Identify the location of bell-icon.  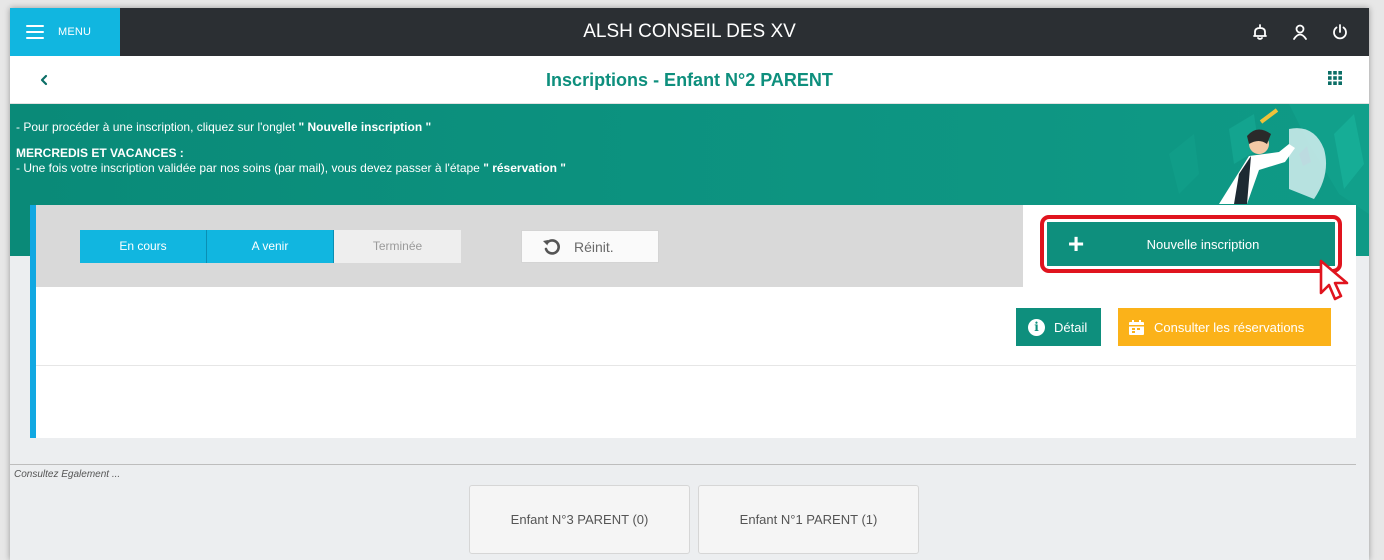
(1260, 32).